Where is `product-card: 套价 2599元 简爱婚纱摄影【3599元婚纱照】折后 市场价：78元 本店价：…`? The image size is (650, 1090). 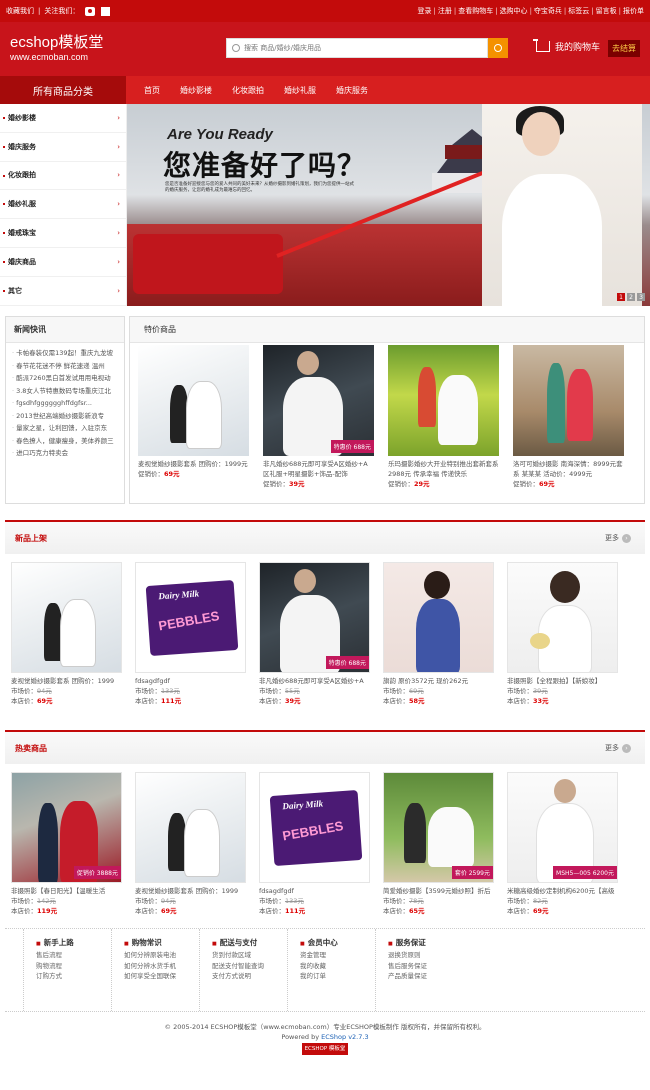 product-card: 套价 2599元 简爱婚纱摄影【3599元婚纱照】折后 市场价：78元 本店价：… is located at coordinates (438, 844).